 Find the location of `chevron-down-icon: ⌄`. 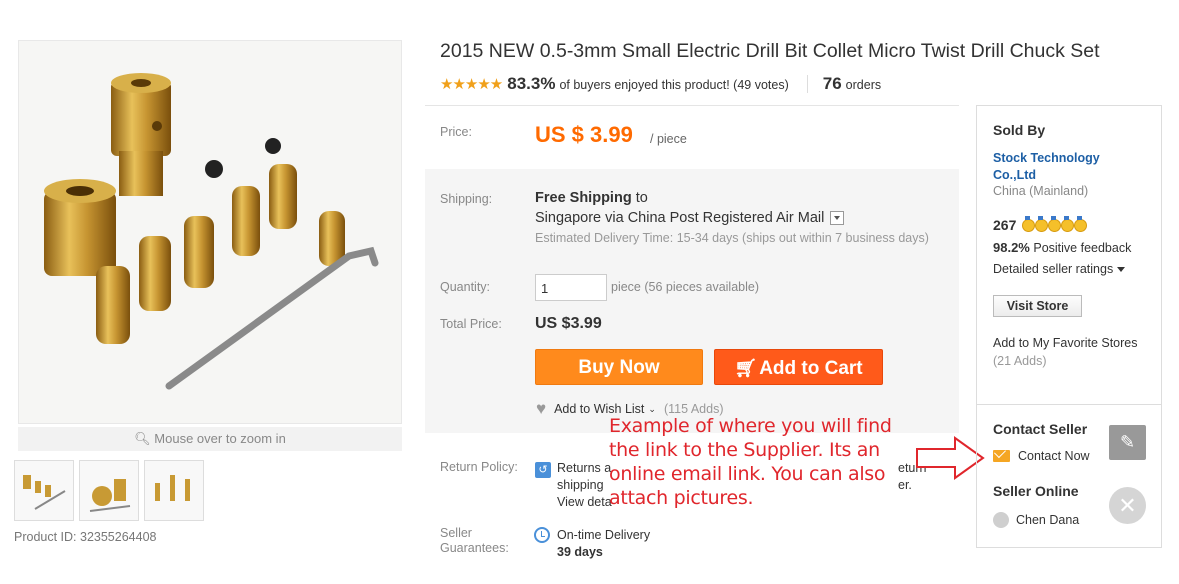

chevron-down-icon: ⌄ is located at coordinates (652, 409).